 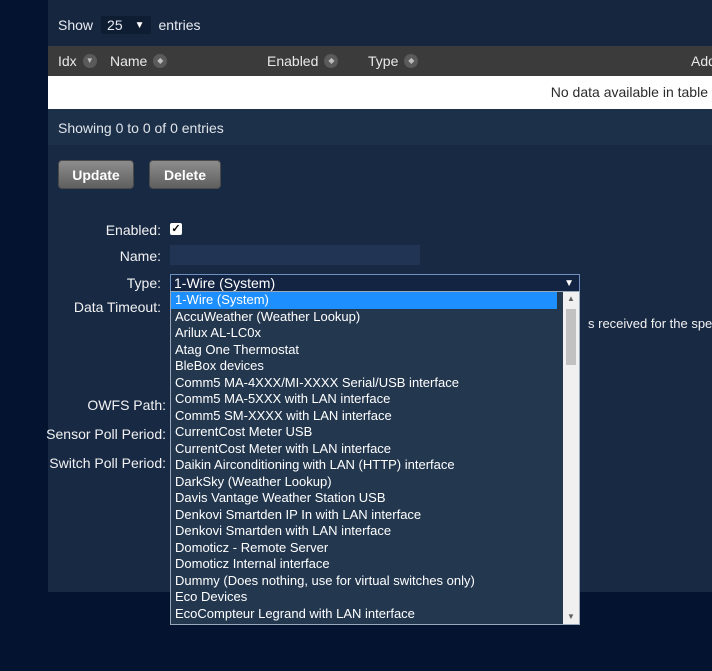 I want to click on column-name: Name ◆, so click(x=139, y=61).